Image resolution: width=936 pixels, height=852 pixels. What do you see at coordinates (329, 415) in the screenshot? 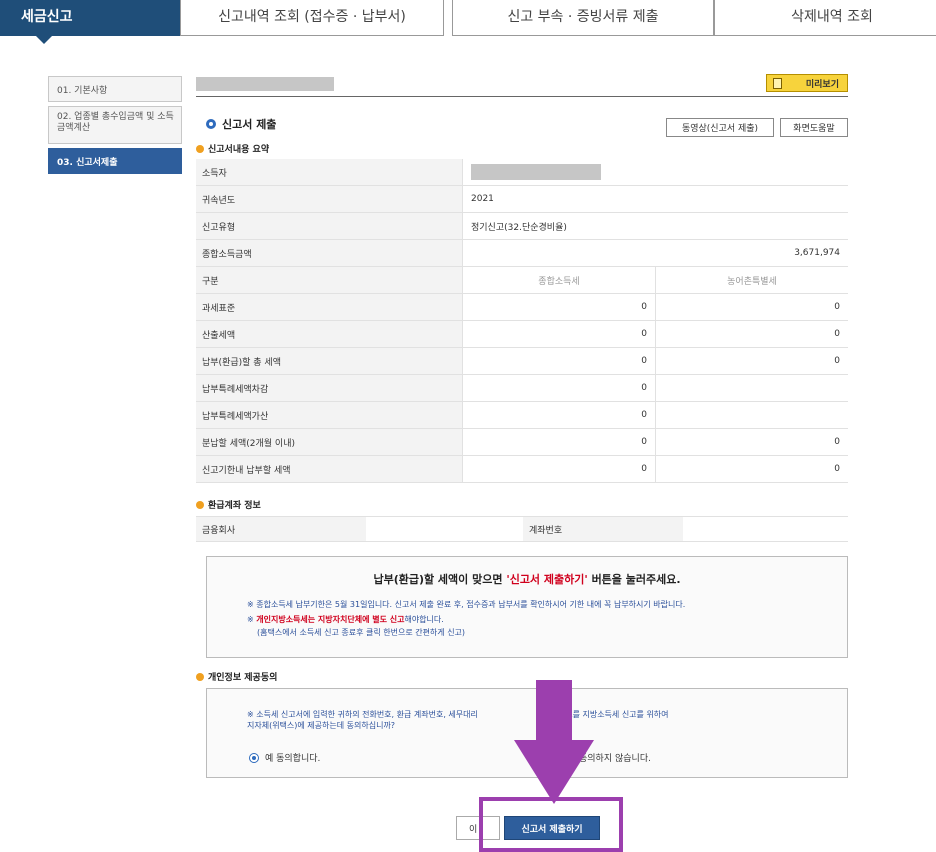
I see `row-label: 납부특례세액가산` at bounding box center [329, 415].